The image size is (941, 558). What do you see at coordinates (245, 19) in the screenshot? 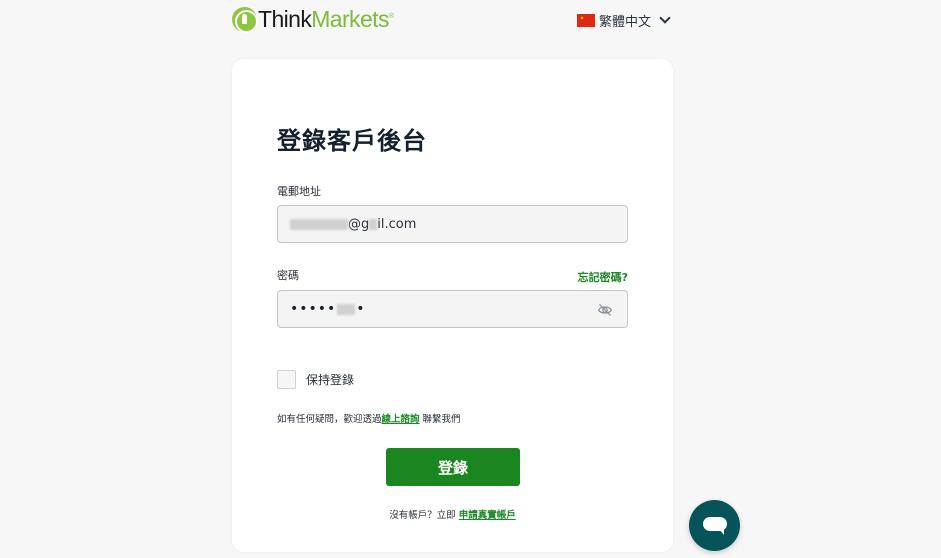
I see `lightbulb-logo-icon` at bounding box center [245, 19].